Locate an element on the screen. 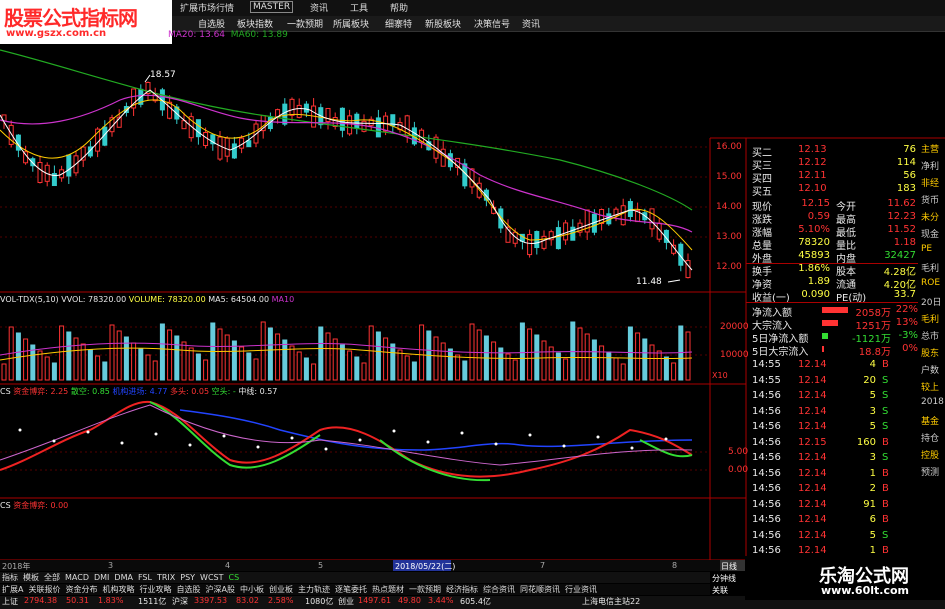 This screenshot has height=609, width=945. vol-vvol: VVOL: 78320.00 is located at coordinates (94, 299).